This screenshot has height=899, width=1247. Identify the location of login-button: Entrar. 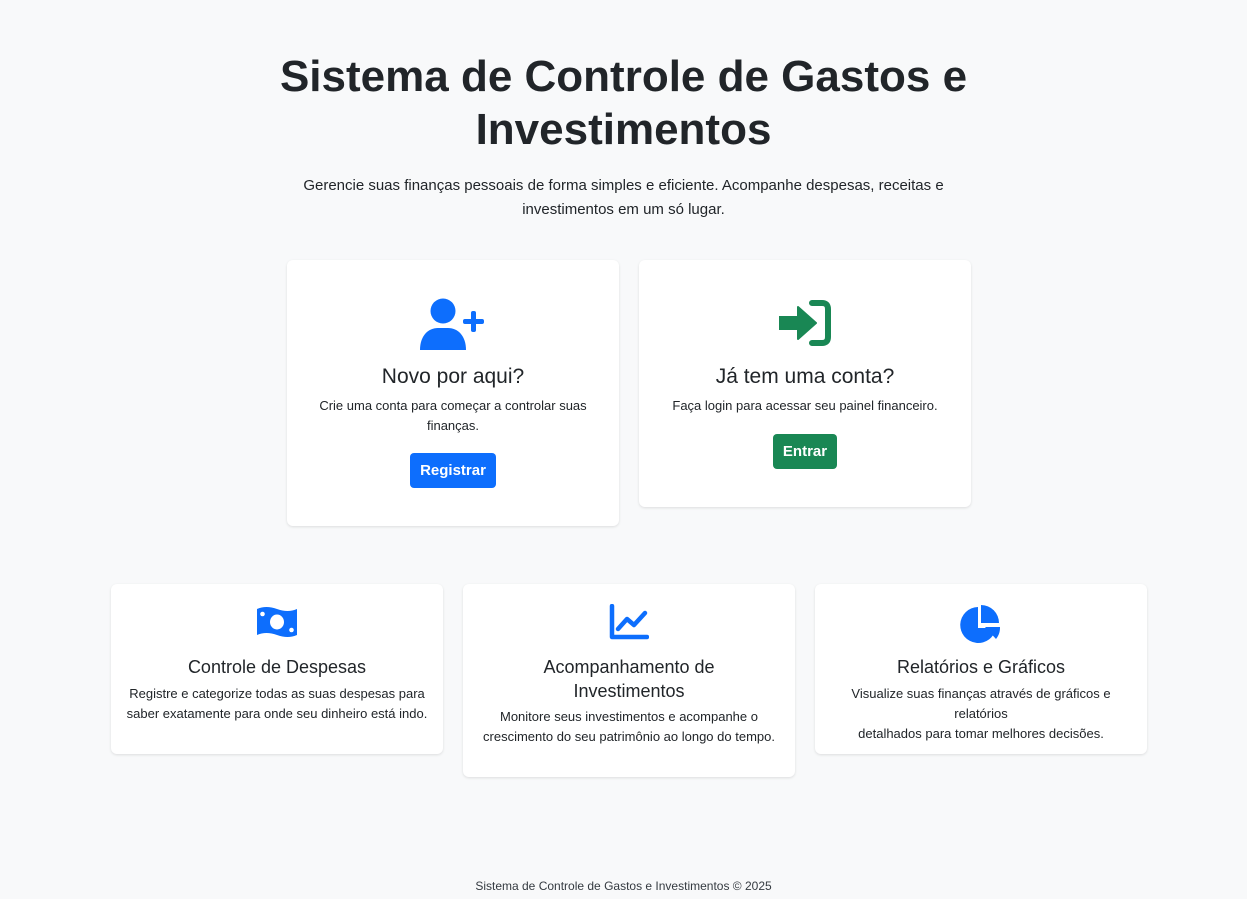
(805, 451).